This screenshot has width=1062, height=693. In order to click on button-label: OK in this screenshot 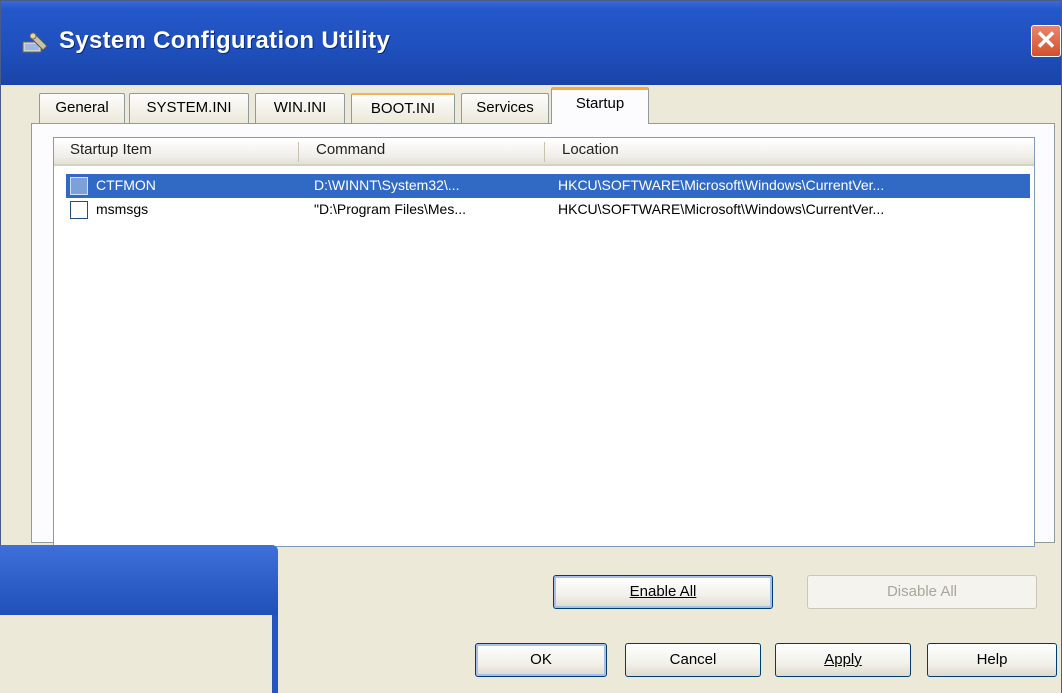, I will do `click(541, 659)`.